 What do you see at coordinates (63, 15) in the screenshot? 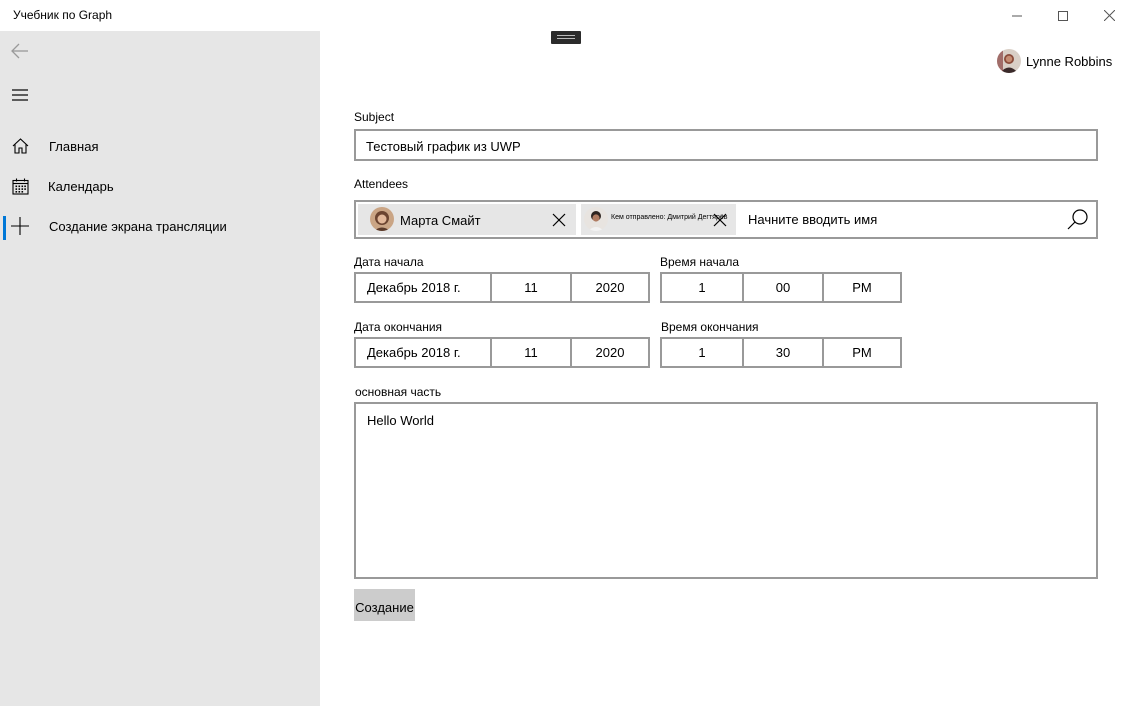
I see `app-title: Учебник по Graph` at bounding box center [63, 15].